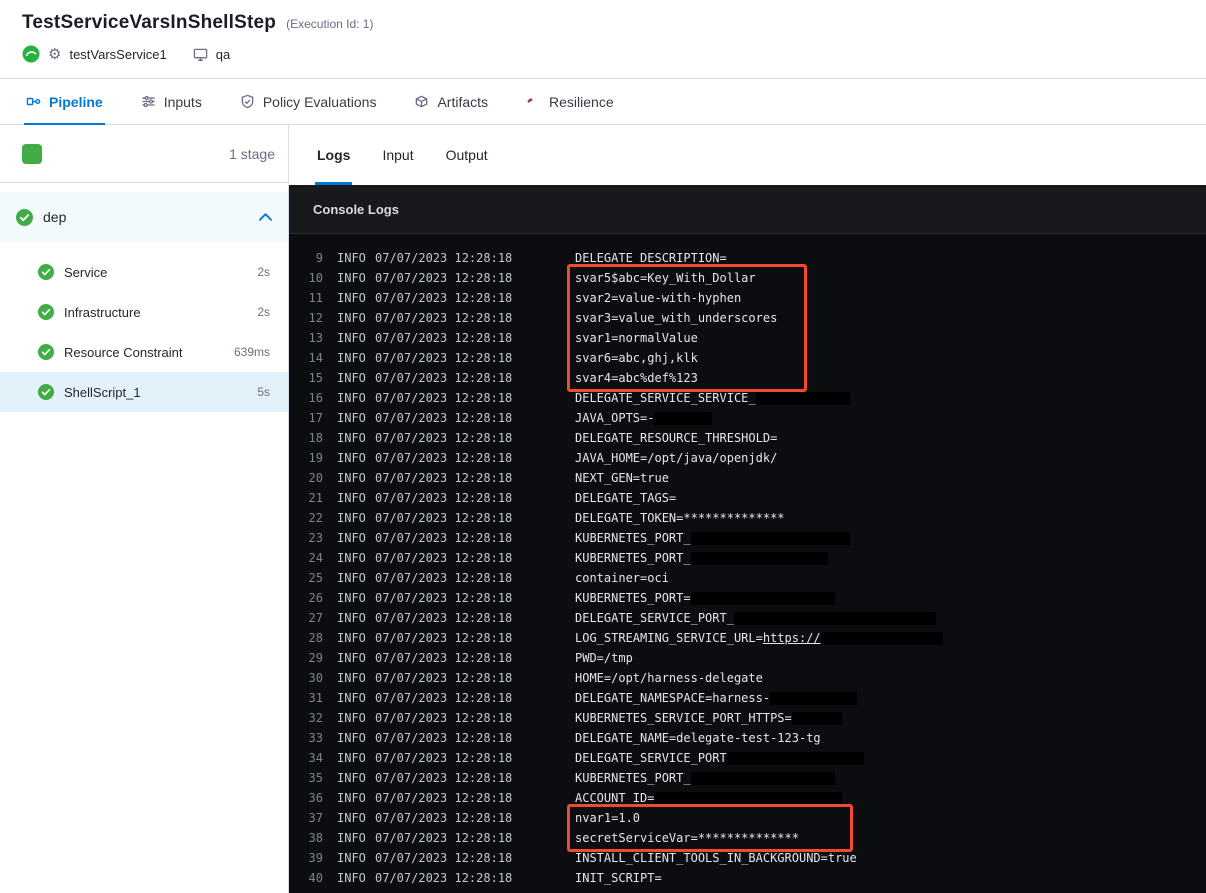 The width and height of the screenshot is (1206, 893). What do you see at coordinates (55, 54) in the screenshot?
I see `gear-icon: ⚙` at bounding box center [55, 54].